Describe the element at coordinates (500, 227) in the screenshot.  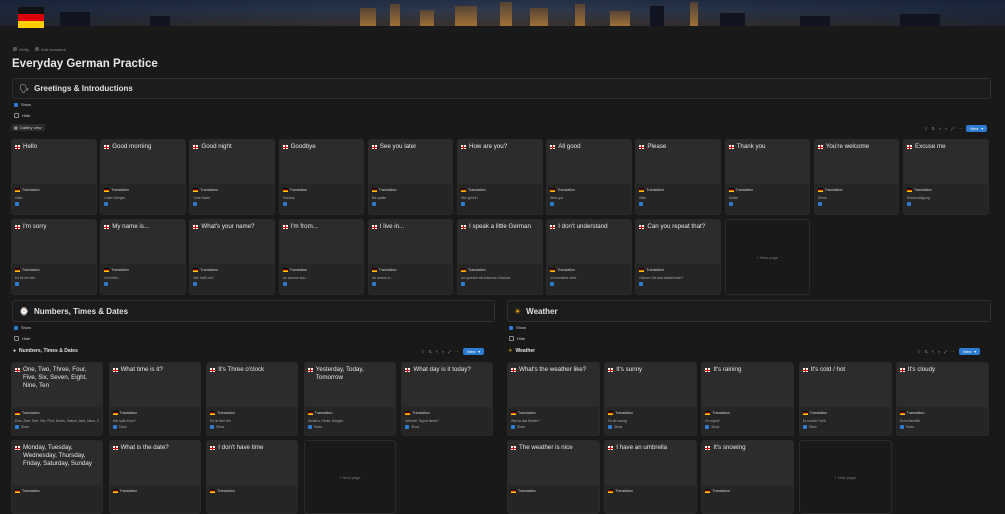
I see `card-title: I speak a little German` at that location.